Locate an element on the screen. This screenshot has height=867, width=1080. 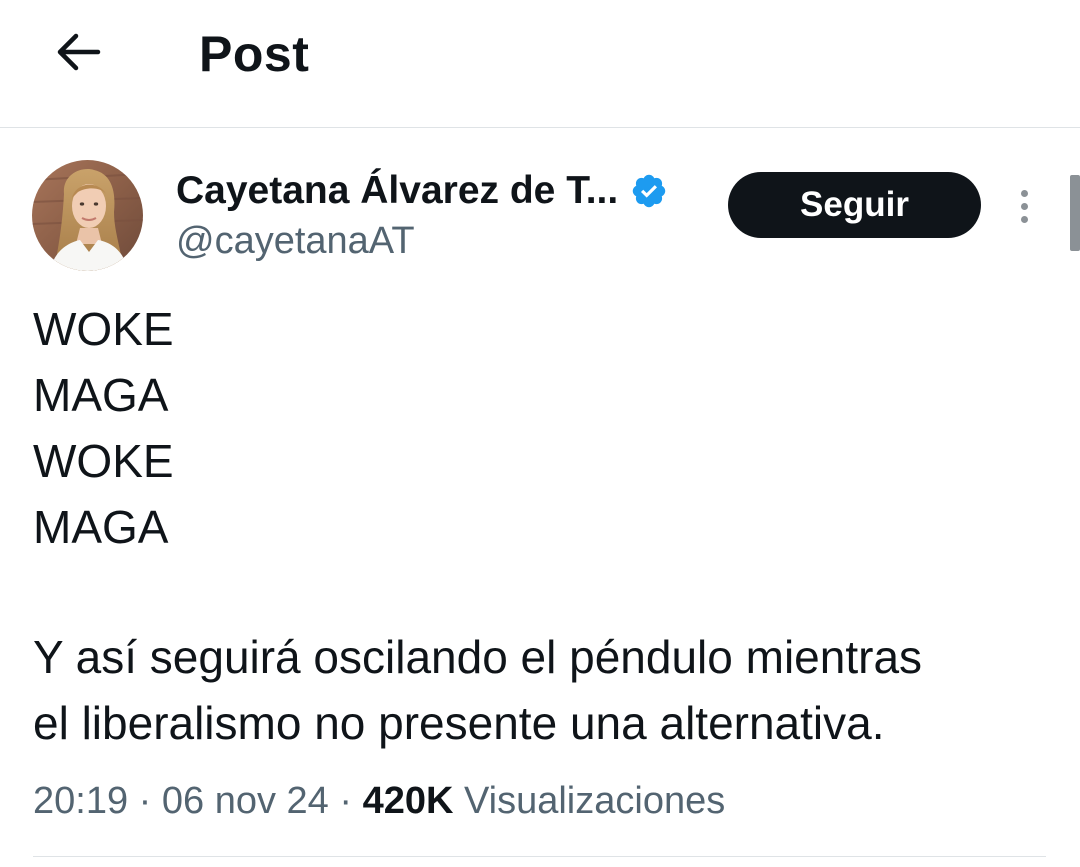
avatar-photo is located at coordinates (87, 215).